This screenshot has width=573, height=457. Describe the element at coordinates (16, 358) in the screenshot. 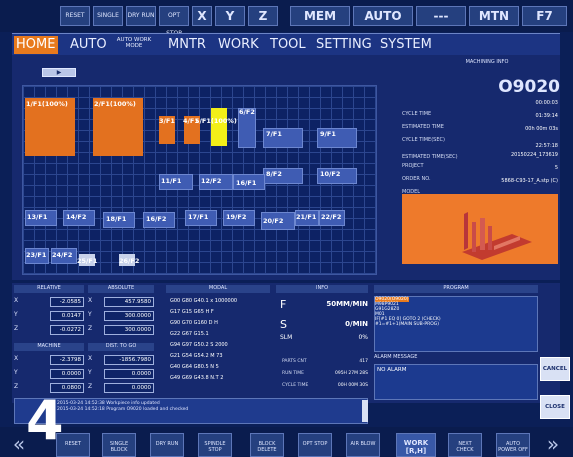

I see `axis-label-x: X` at that location.